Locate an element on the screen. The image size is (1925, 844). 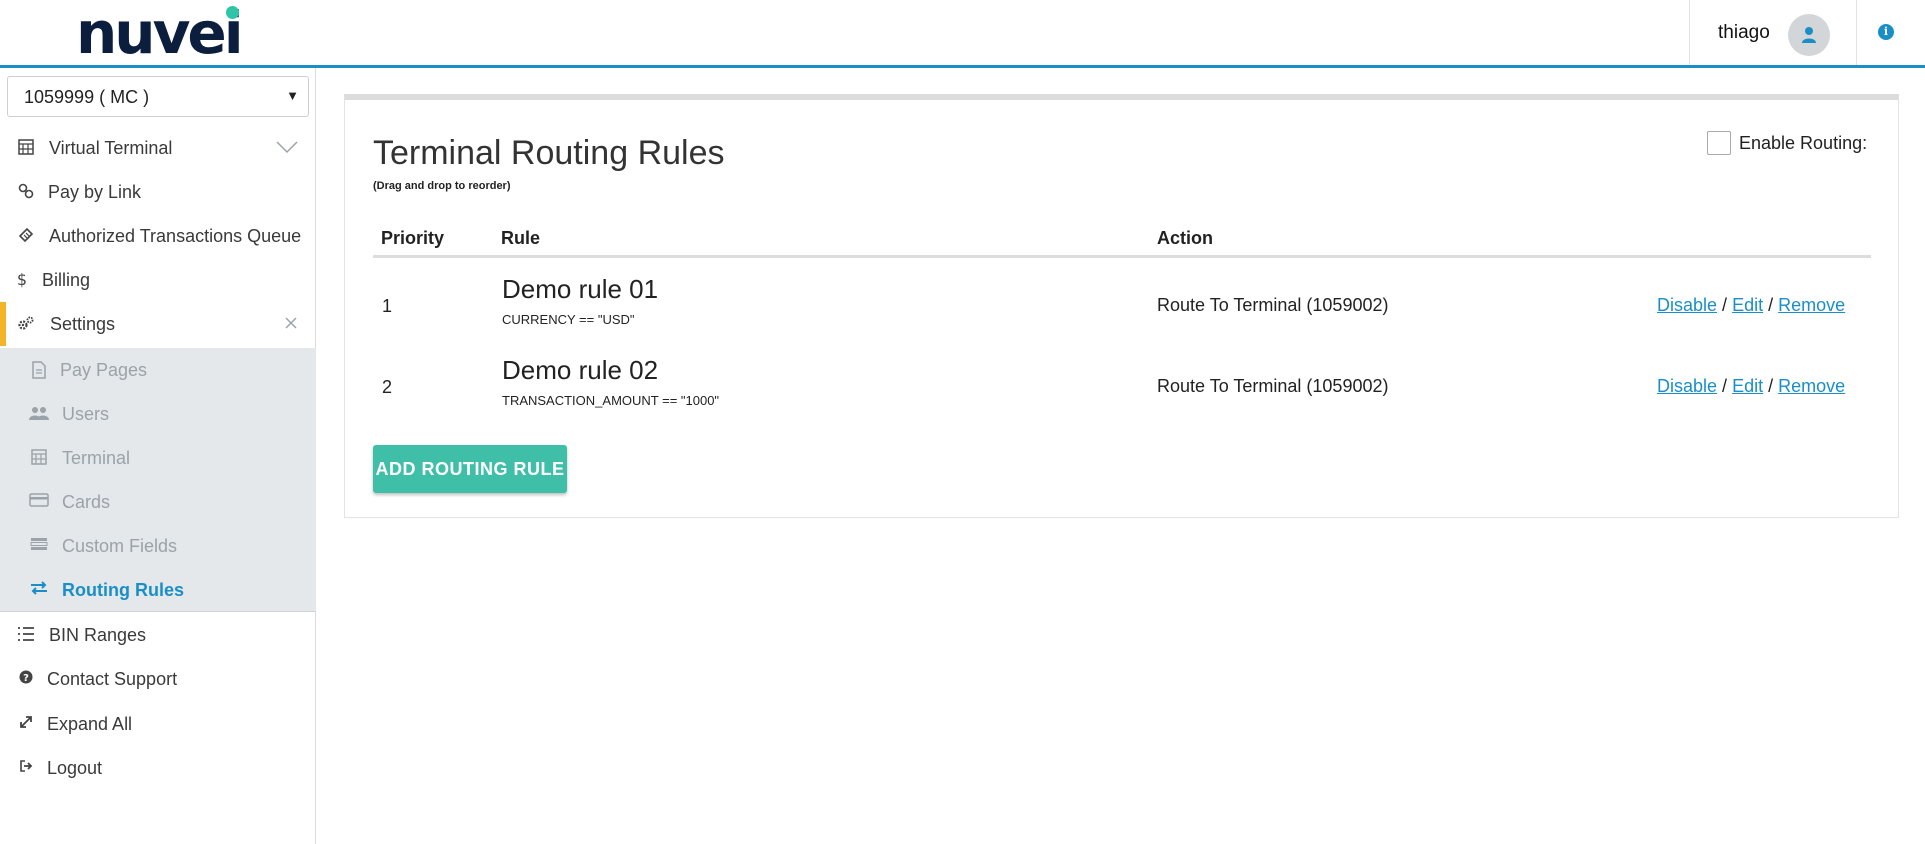
logo-wordmark: nuvei is located at coordinates (160, 33).